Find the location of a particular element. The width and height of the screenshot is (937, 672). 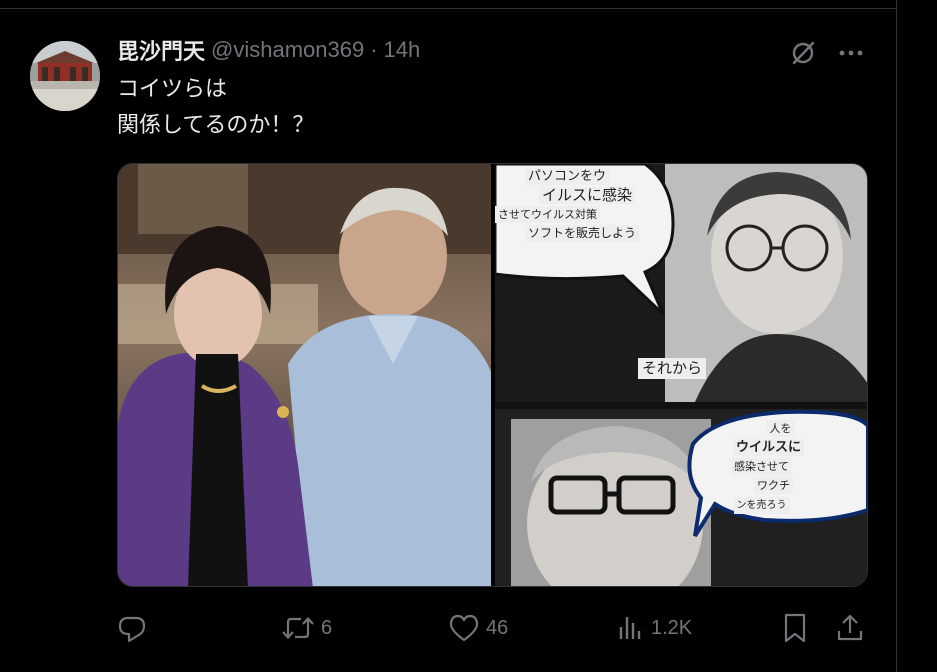

views-count: 1.2K is located at coordinates (672, 627).